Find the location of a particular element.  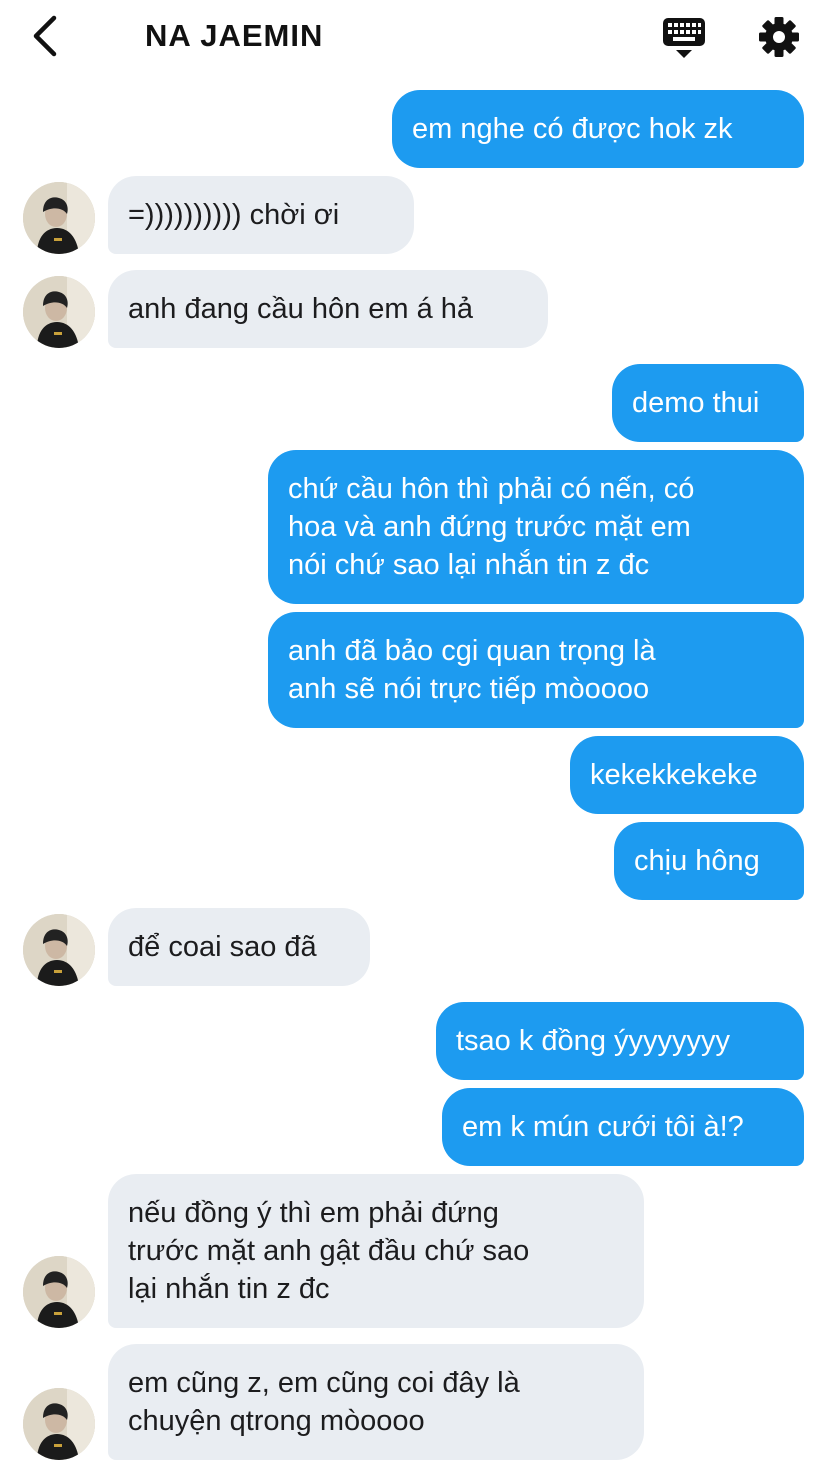

message-text: =)))))))))) chời ơi is located at coordinates (234, 215).